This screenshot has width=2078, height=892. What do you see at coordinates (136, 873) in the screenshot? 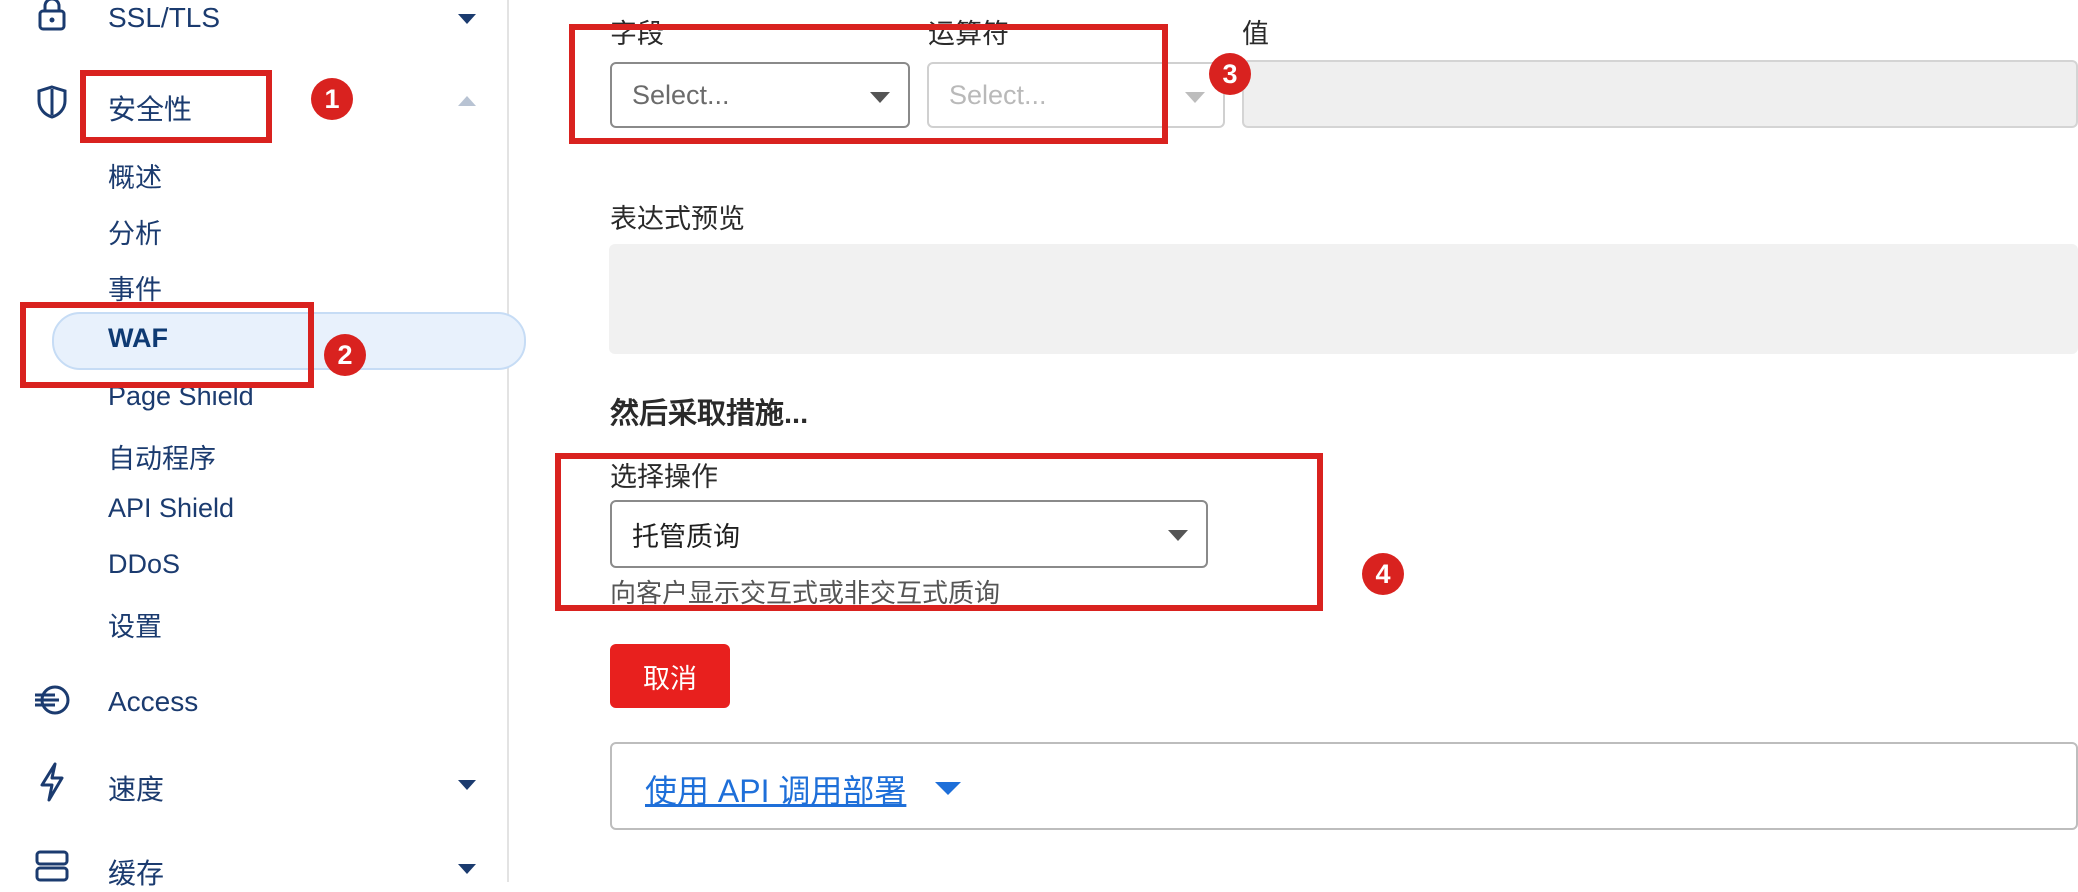
I see `nav-cache-label: 缓存` at bounding box center [136, 873].